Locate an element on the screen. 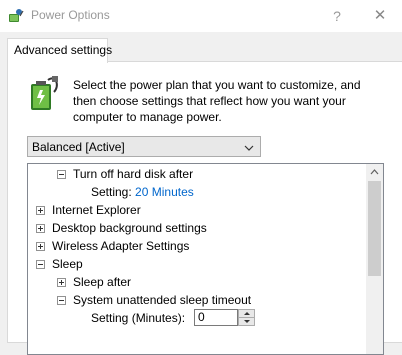 Image resolution: width=402 pixels, height=355 pixels. tree-item-unattended-timeout: System unattended sleep timeout is located at coordinates (162, 300).